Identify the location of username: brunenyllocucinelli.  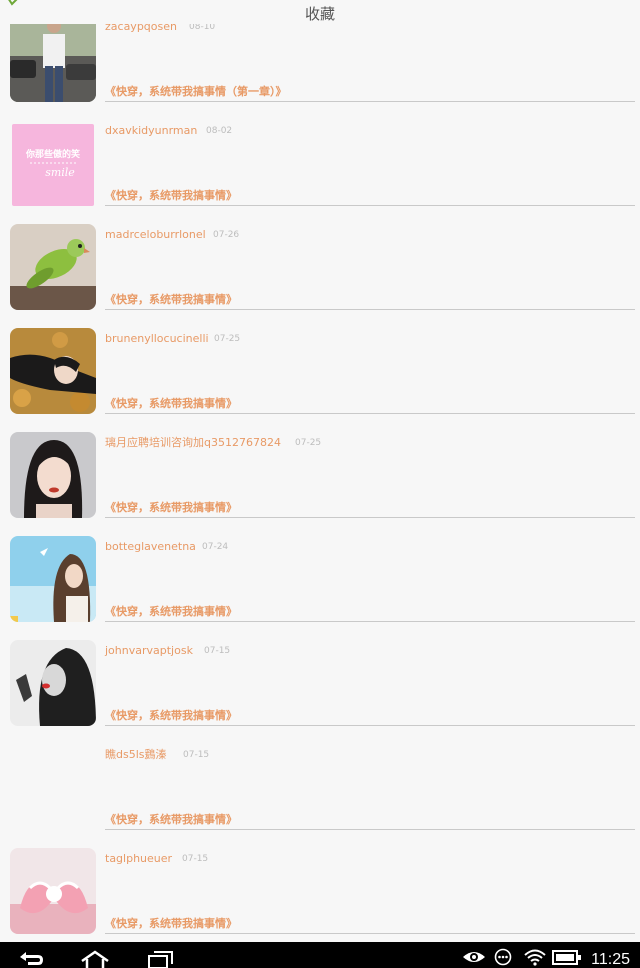
(157, 339).